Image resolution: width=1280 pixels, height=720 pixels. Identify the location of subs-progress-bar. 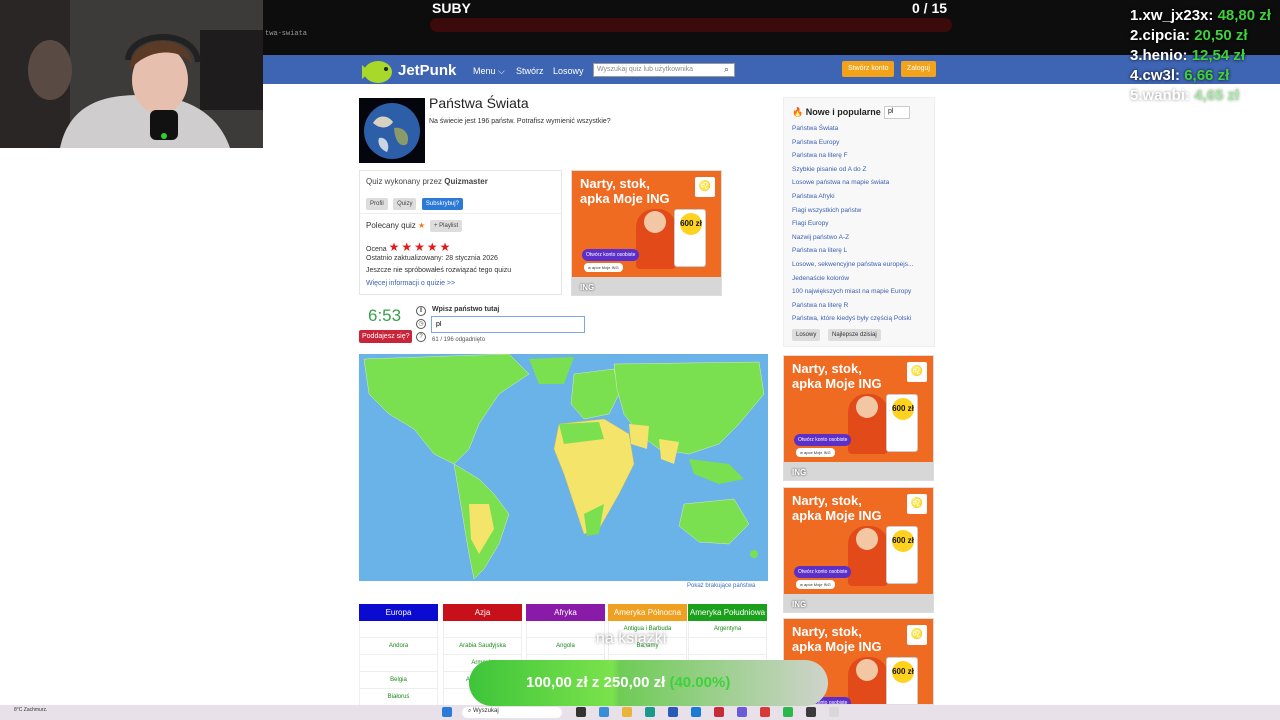
(691, 25).